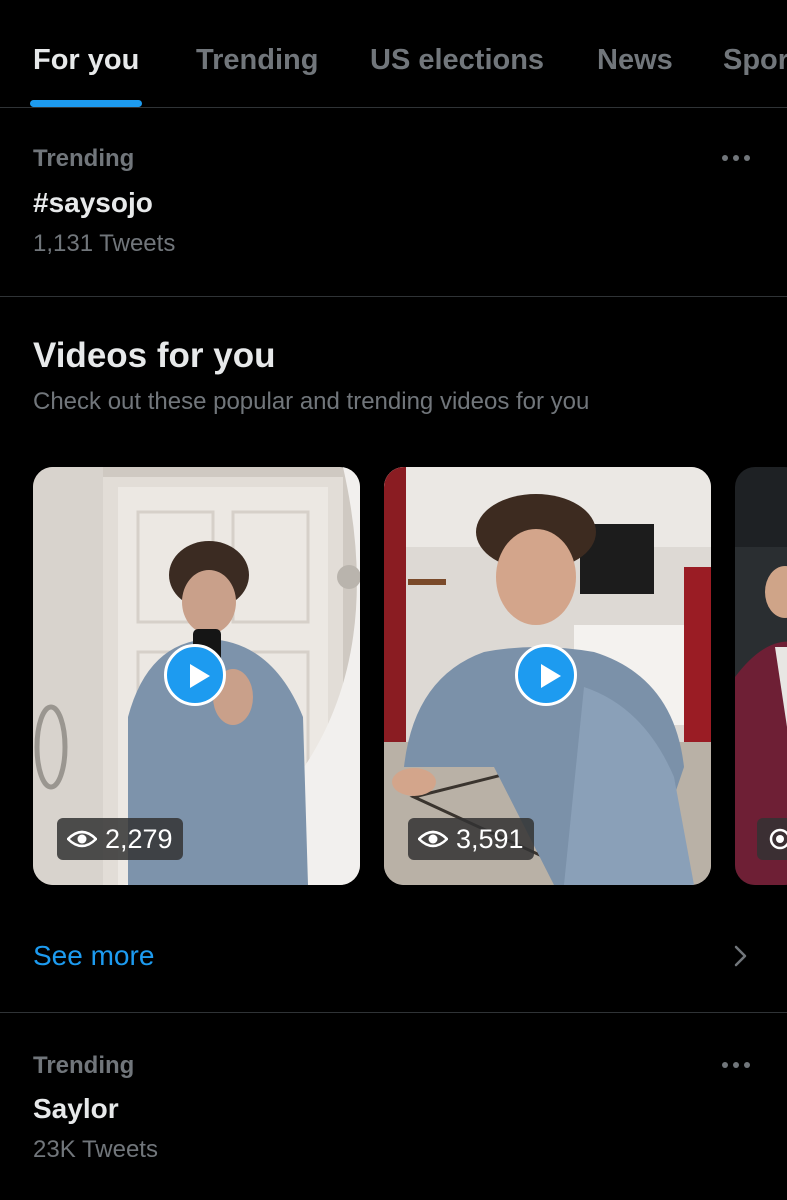 Image resolution: width=787 pixels, height=1200 pixels. What do you see at coordinates (93, 956) in the screenshot?
I see `see-more-link: See more` at bounding box center [93, 956].